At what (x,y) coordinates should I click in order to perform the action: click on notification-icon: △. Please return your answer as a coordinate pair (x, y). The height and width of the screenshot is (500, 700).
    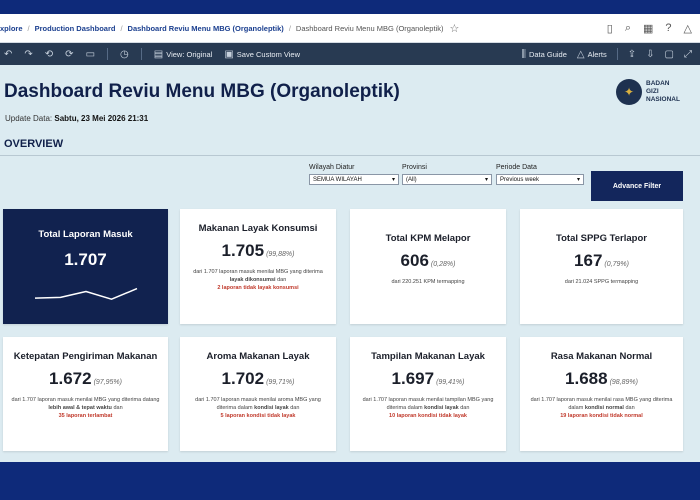
    Looking at the image, I should click on (688, 28).